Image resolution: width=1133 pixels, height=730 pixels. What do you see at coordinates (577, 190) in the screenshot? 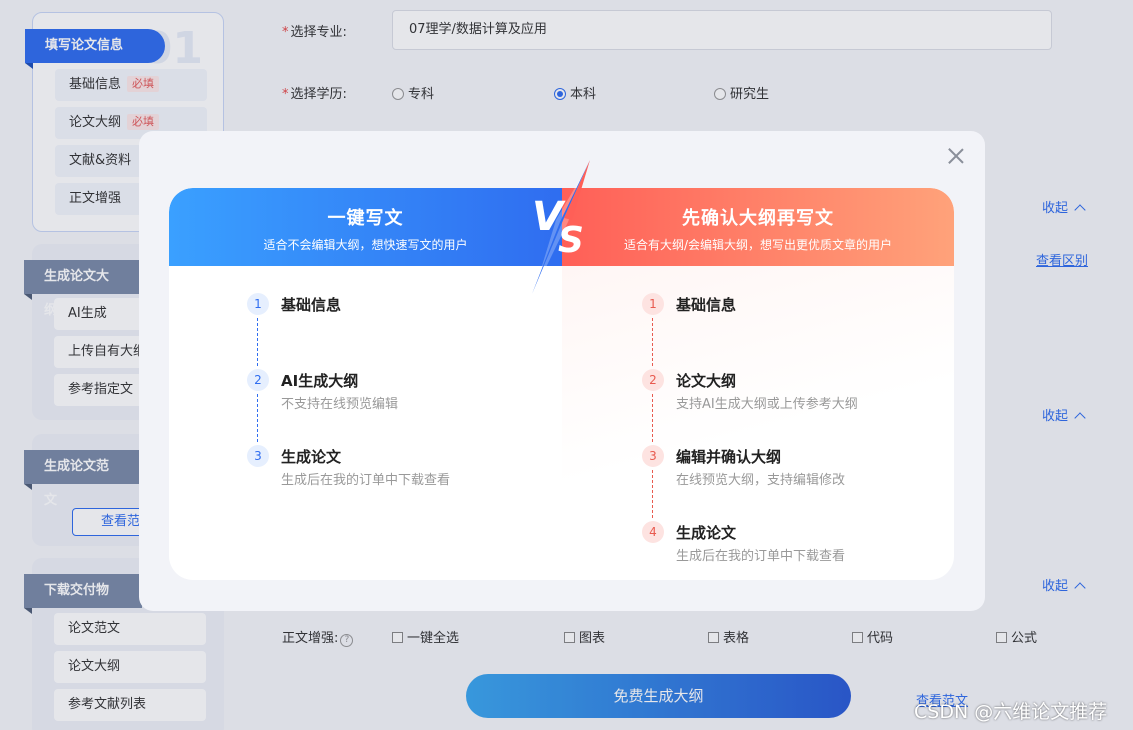
I see `vs-slash-red` at bounding box center [577, 190].